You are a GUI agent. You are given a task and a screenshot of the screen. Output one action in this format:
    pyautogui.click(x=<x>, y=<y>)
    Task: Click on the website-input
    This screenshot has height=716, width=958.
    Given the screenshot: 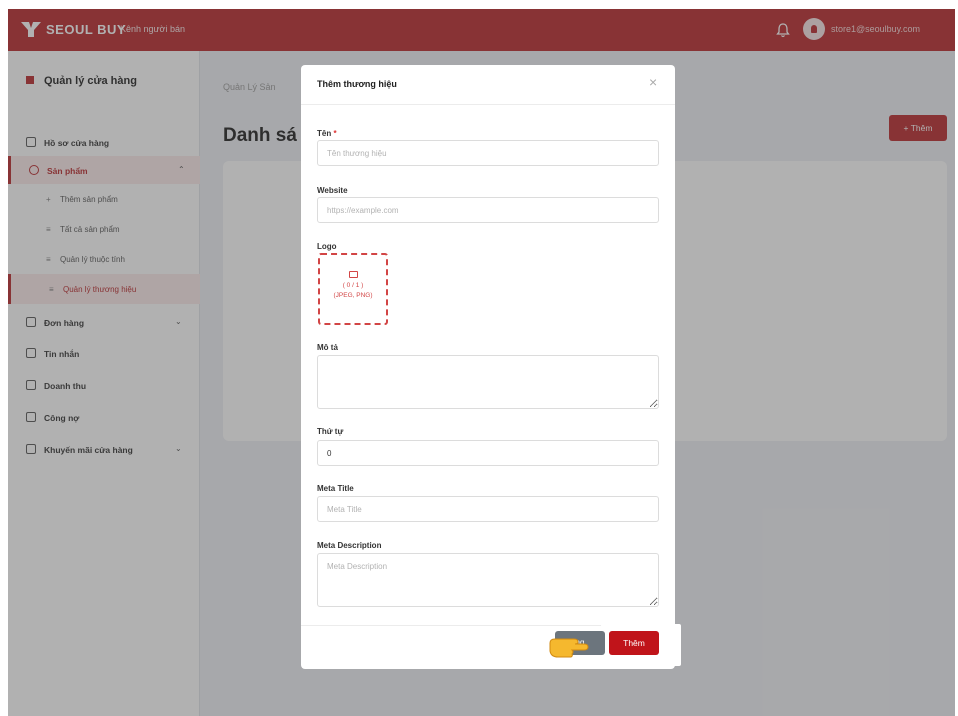 What is the action you would take?
    pyautogui.click(x=488, y=210)
    